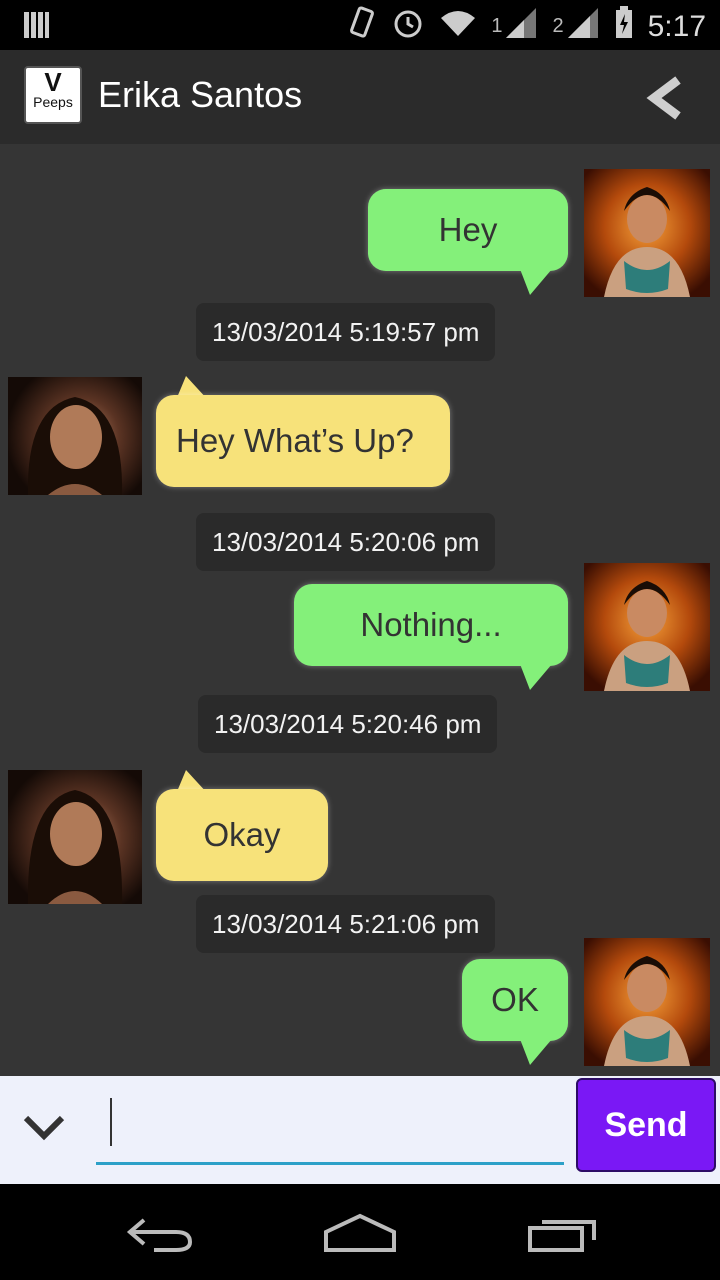  Describe the element at coordinates (408, 26) in the screenshot. I see `alarm-icon` at that location.